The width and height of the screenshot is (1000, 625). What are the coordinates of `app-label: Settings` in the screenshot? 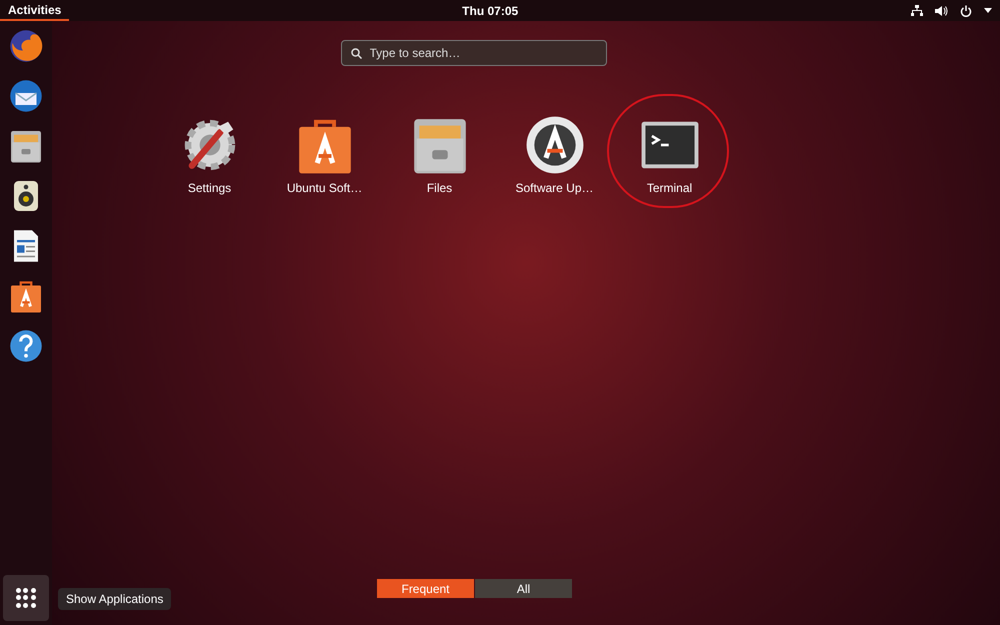 It's located at (210, 188).